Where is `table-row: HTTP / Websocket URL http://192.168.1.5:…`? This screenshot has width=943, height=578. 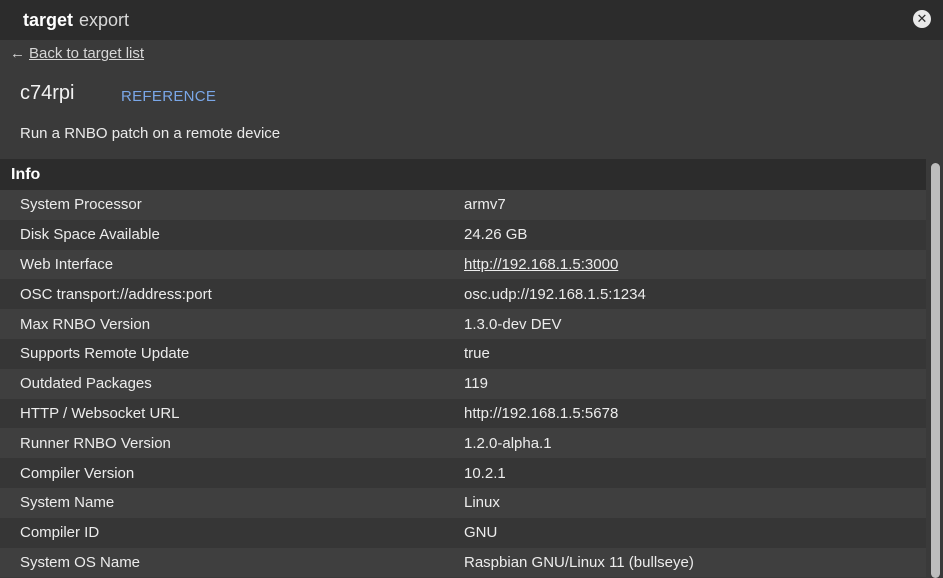
table-row: HTTP / Websocket URL http://192.168.1.5:… is located at coordinates (463, 413).